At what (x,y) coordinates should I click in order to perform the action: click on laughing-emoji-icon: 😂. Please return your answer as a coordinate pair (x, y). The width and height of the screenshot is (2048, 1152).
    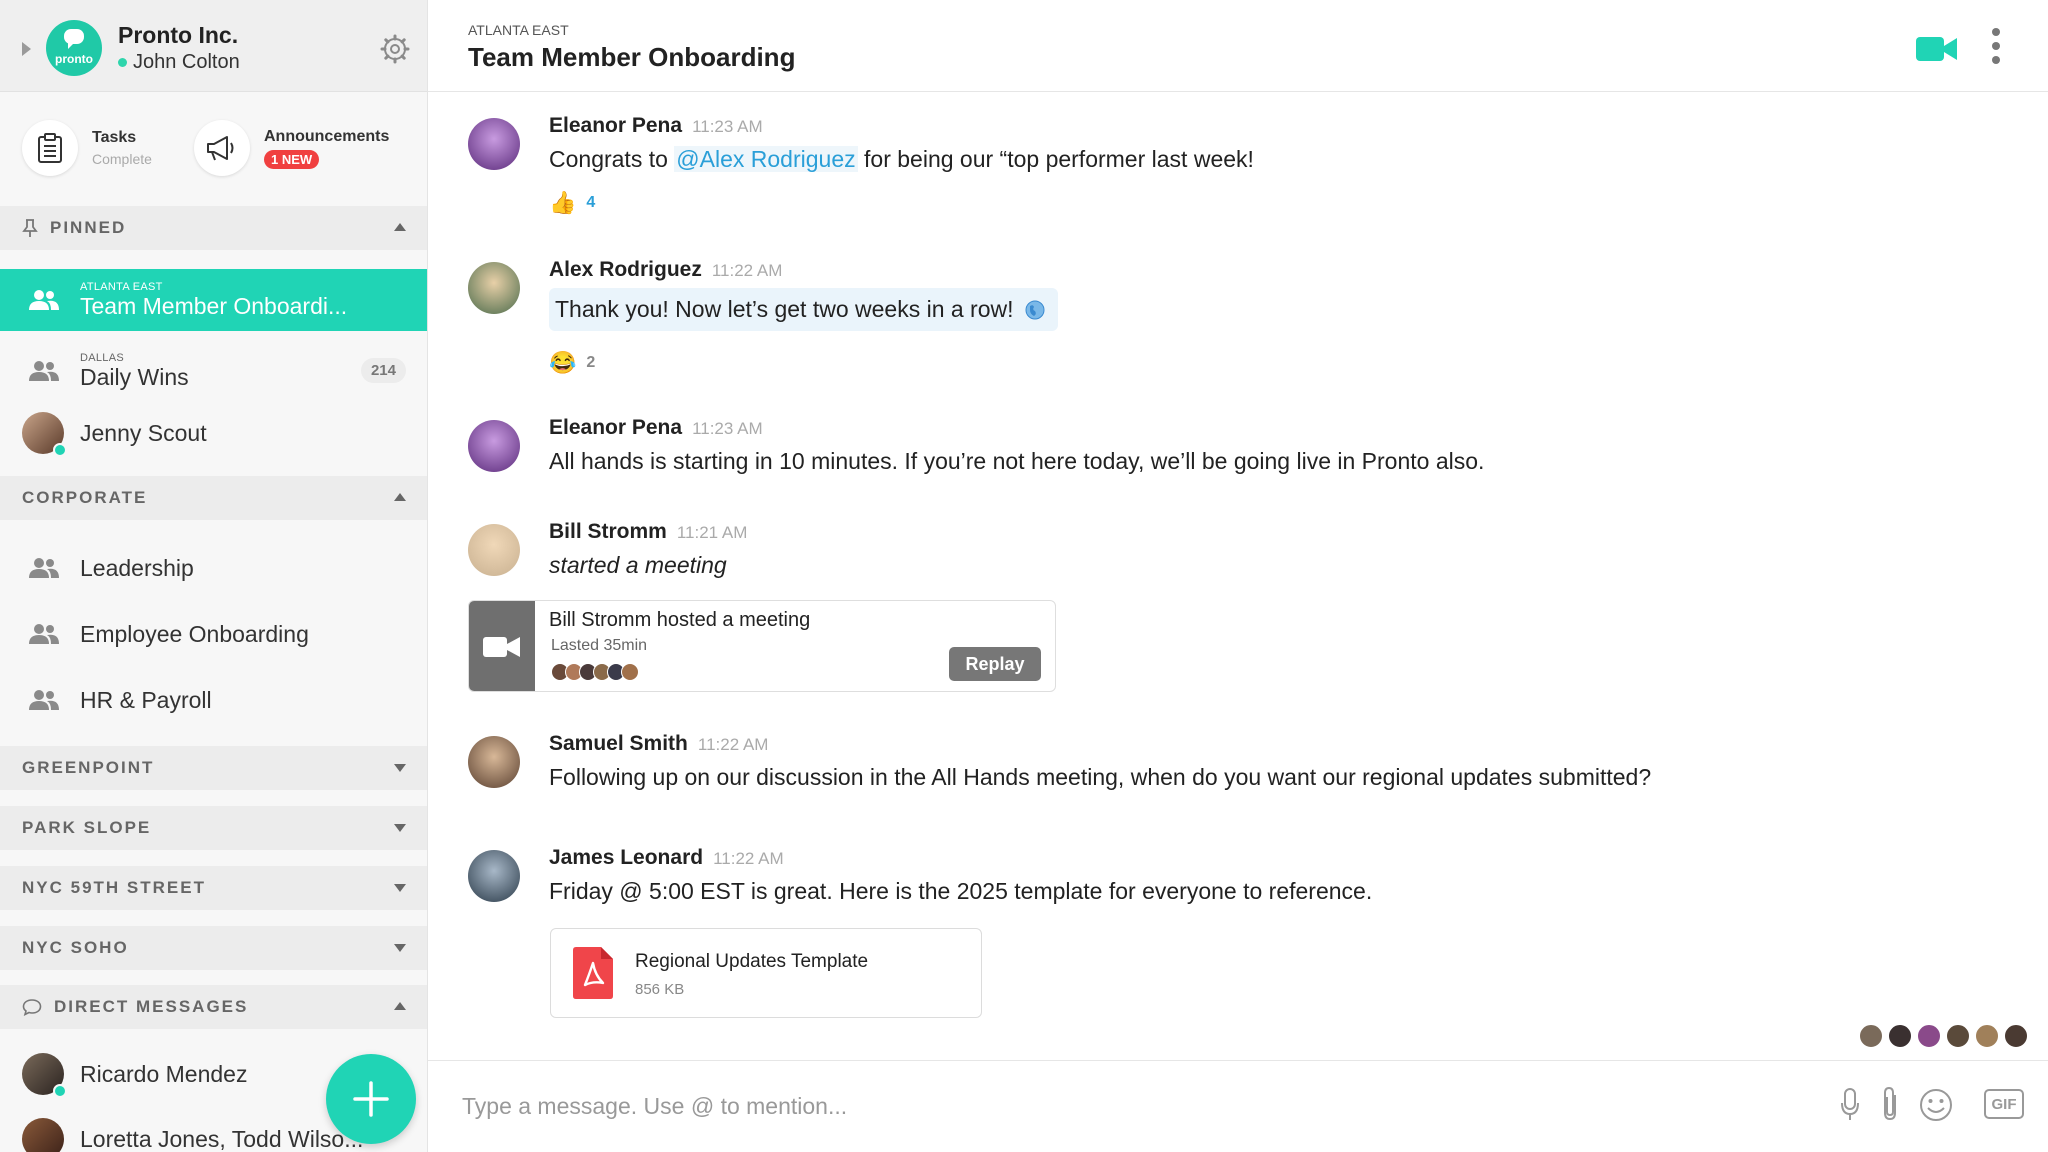
    Looking at the image, I should click on (563, 362).